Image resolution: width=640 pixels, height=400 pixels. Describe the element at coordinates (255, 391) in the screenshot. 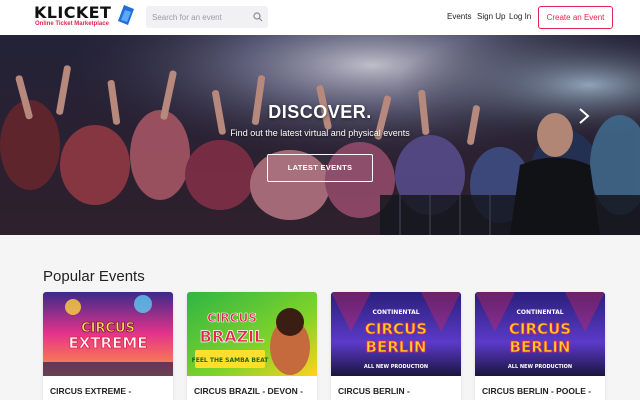

I see `event-title: CIRCUS BRAZIL - DEVON -` at that location.